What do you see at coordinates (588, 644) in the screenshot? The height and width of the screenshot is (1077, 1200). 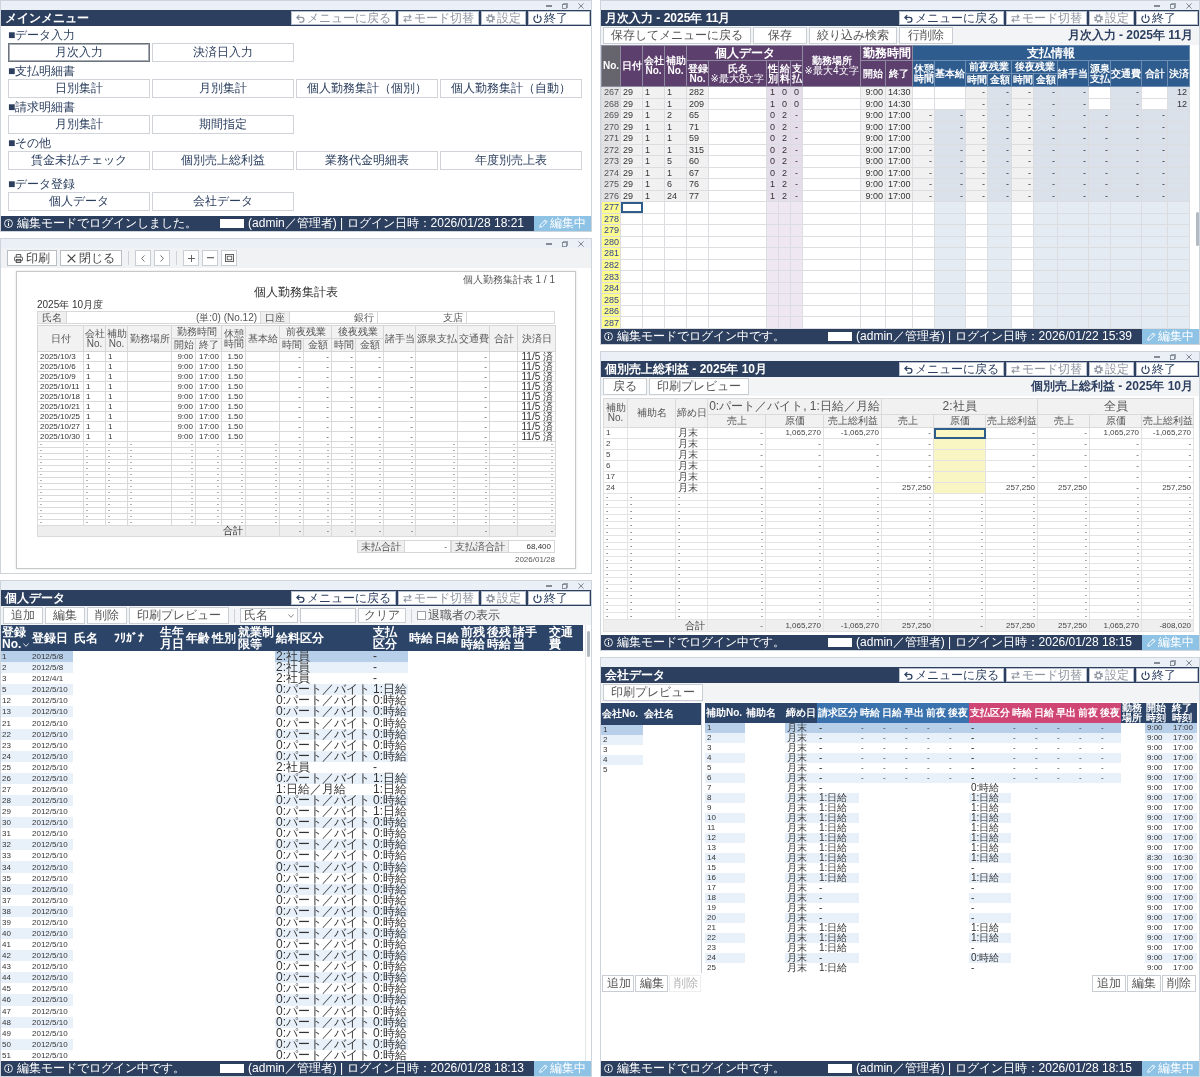 I see `scrollbar-thumb` at bounding box center [588, 644].